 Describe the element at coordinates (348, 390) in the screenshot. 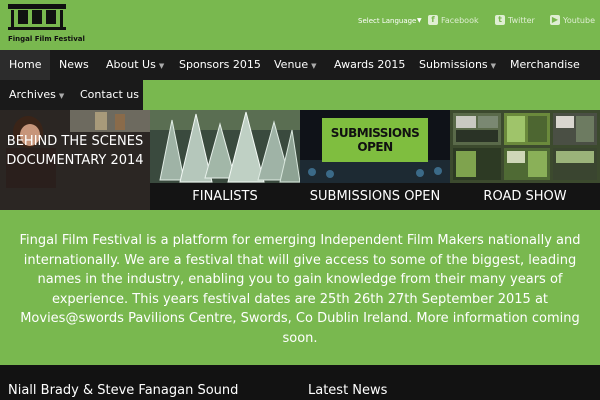

I see `footer-heading-latest-news: Latest News` at that location.